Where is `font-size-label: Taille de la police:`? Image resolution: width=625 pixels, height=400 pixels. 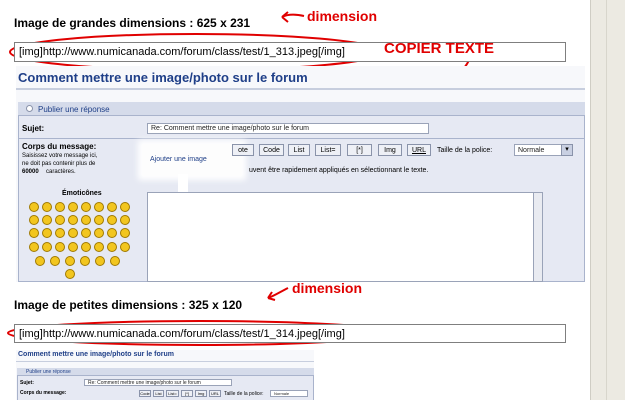
font-size-label: Taille de la police: is located at coordinates (465, 150).